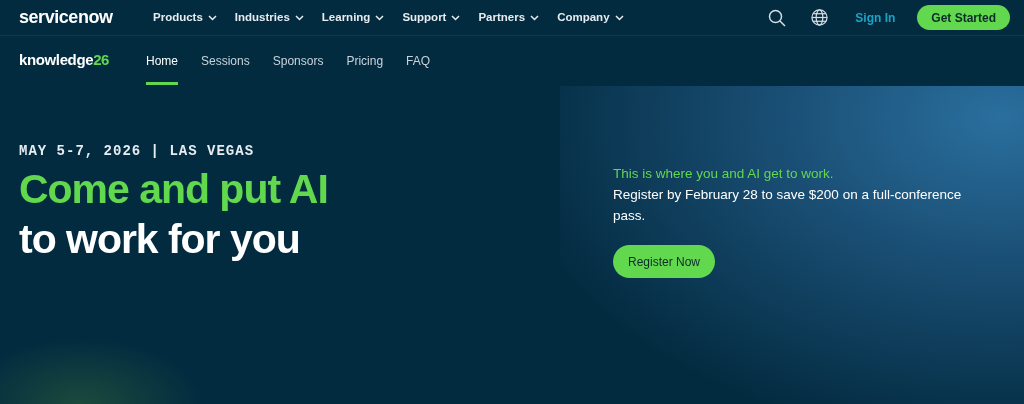 The height and width of the screenshot is (404, 1024). I want to click on headline-line: to work for you, so click(160, 239).